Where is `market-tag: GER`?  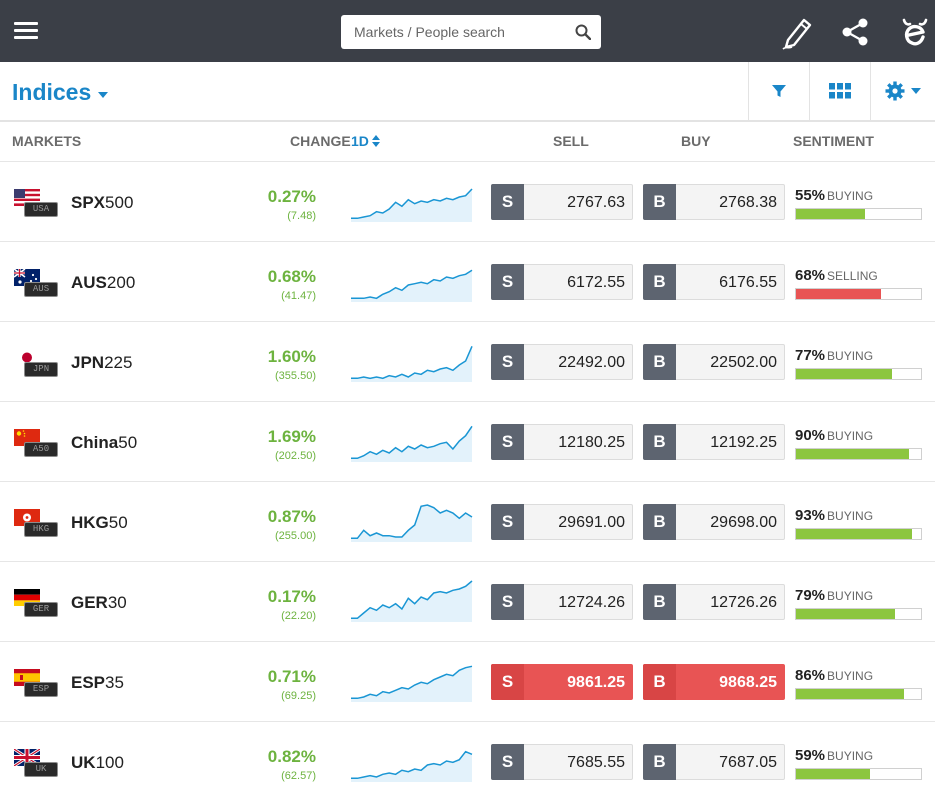 market-tag: GER is located at coordinates (41, 609).